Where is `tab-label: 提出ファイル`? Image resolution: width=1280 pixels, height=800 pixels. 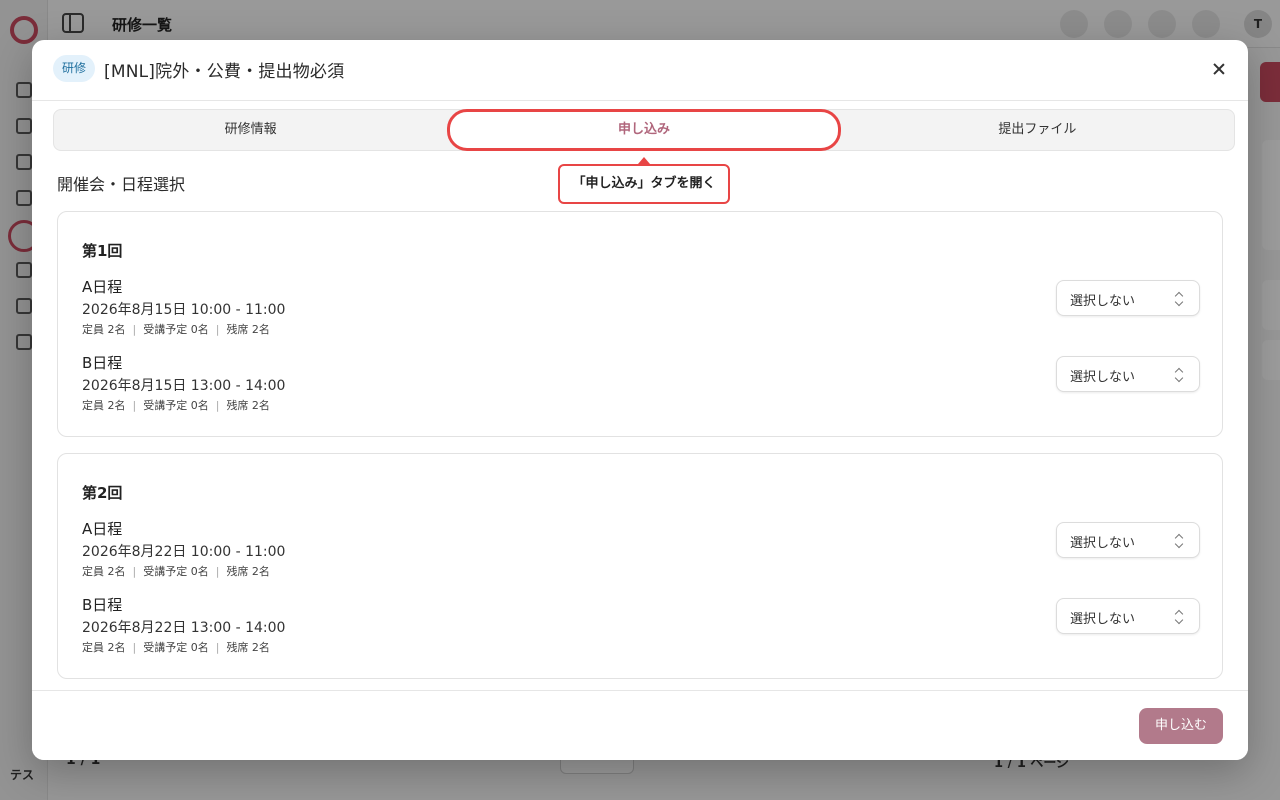
tab-label: 提出ファイル is located at coordinates (1037, 129).